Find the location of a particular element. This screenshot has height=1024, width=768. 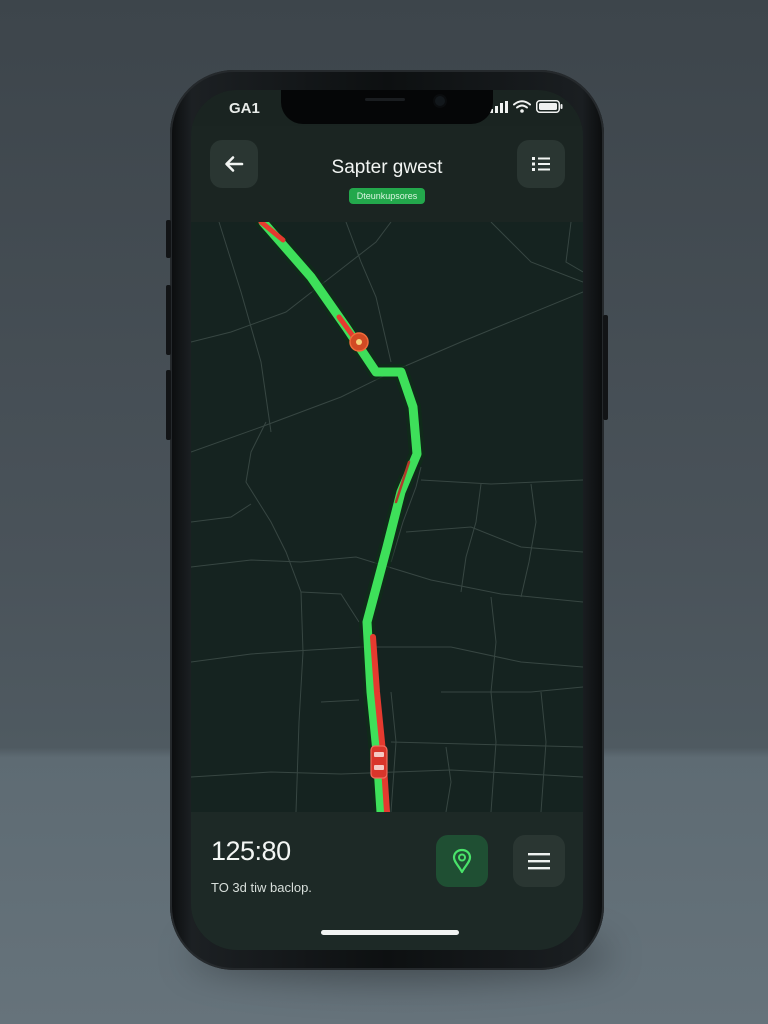

location-button is located at coordinates (462, 861).